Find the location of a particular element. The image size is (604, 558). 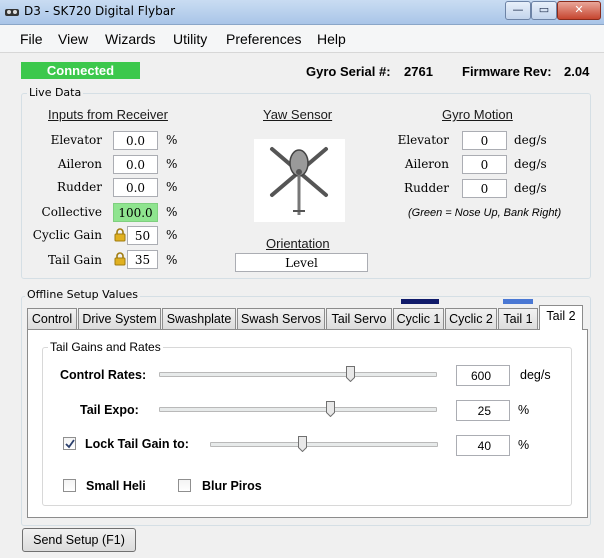

control-rates-unit: deg/s is located at coordinates (535, 375).